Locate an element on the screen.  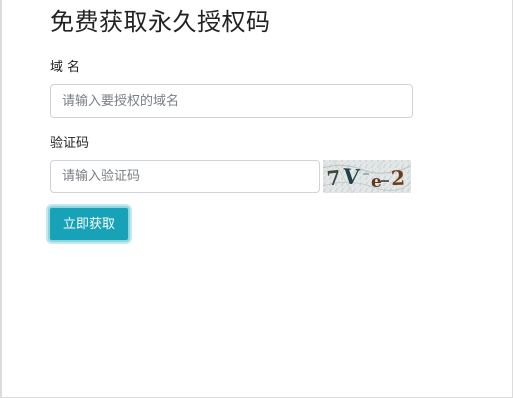
domain-label: 域名 is located at coordinates (67, 67).